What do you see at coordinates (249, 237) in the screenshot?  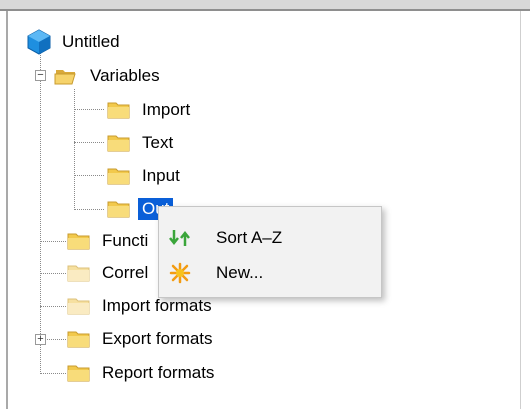 I see `menu-item-label: Sort A–Z` at bounding box center [249, 237].